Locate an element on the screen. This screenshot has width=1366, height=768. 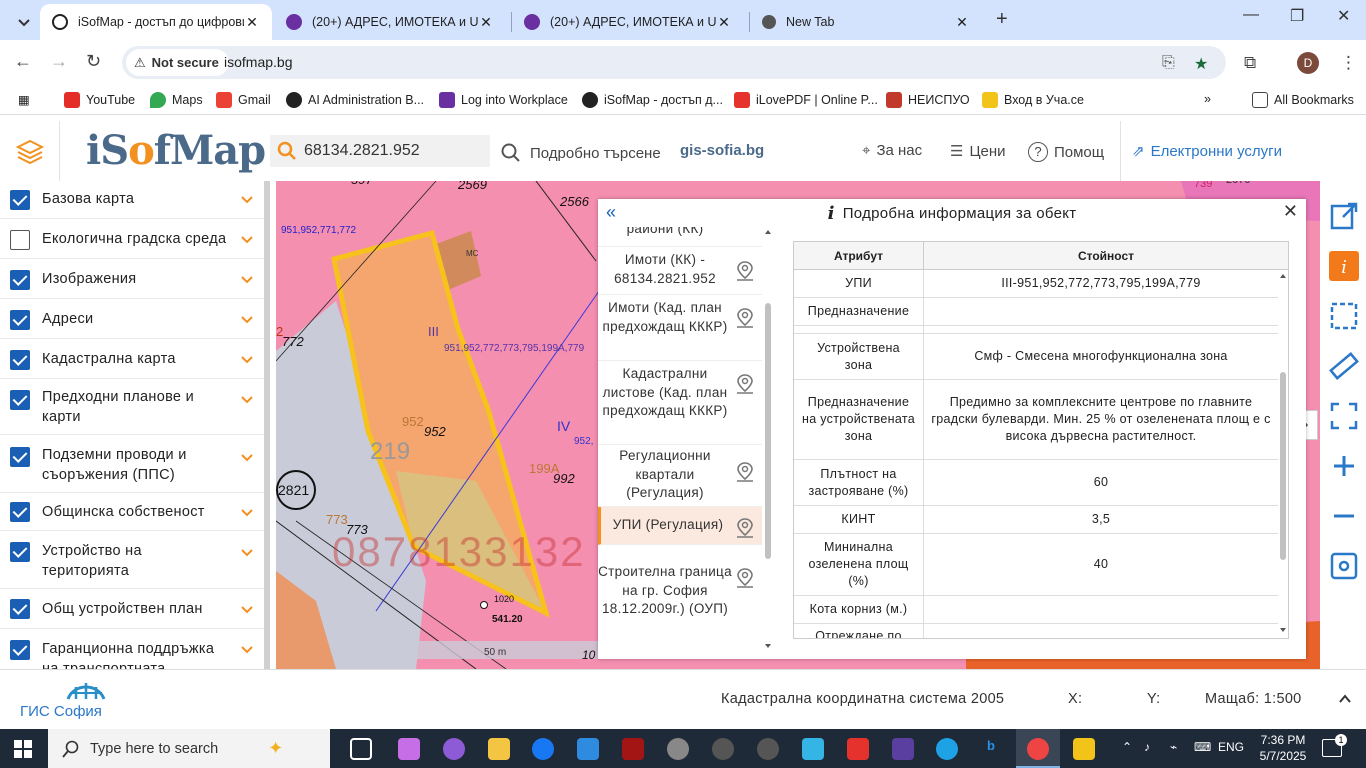
layer-row: Устройство на територията is located at coordinates (133, 560).